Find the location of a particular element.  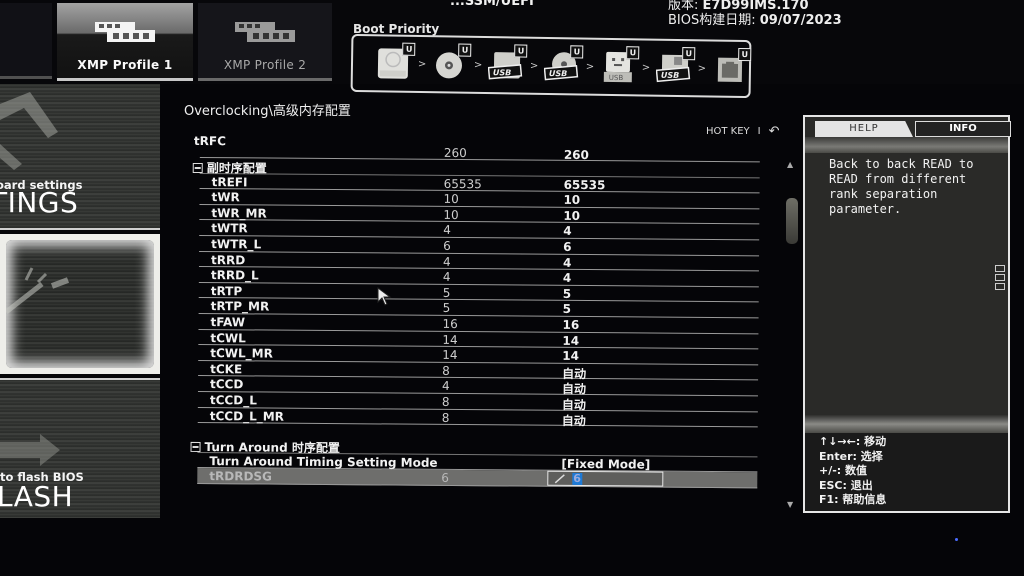

hotkey-button: HOT KEY is located at coordinates (728, 131).